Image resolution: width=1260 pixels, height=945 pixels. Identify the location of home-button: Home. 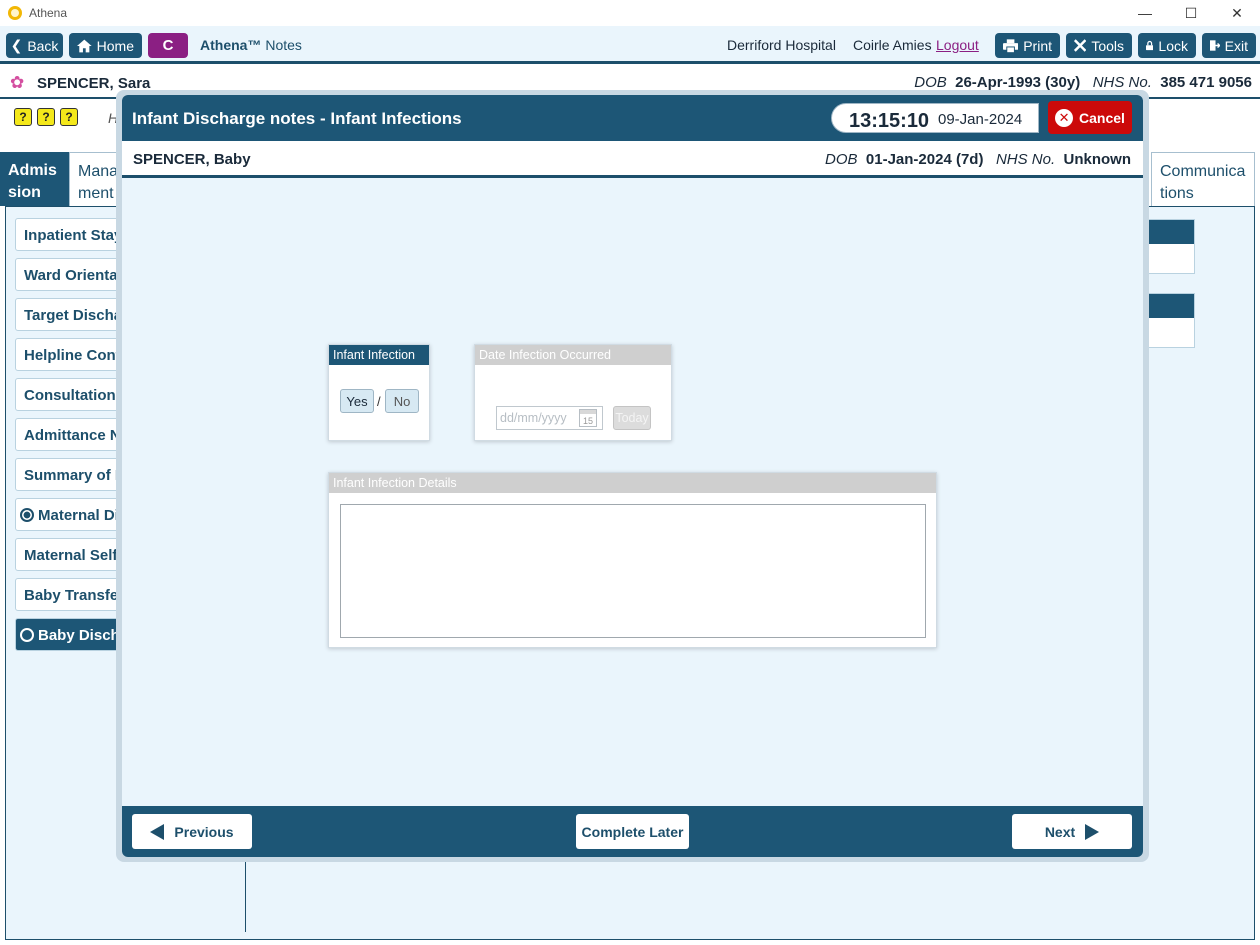
(105, 45).